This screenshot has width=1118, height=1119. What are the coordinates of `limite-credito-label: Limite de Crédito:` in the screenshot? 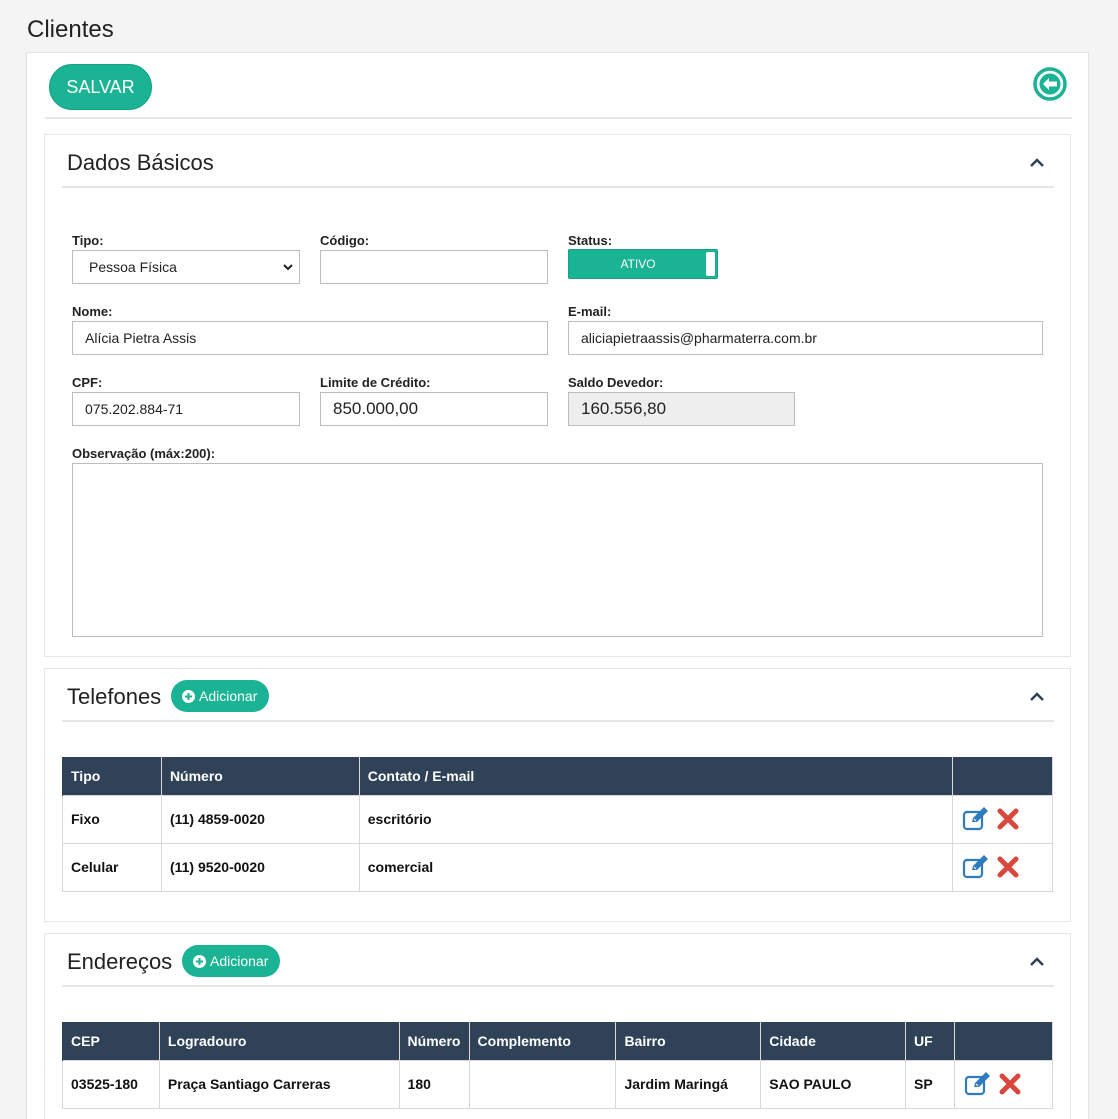 It's located at (375, 382).